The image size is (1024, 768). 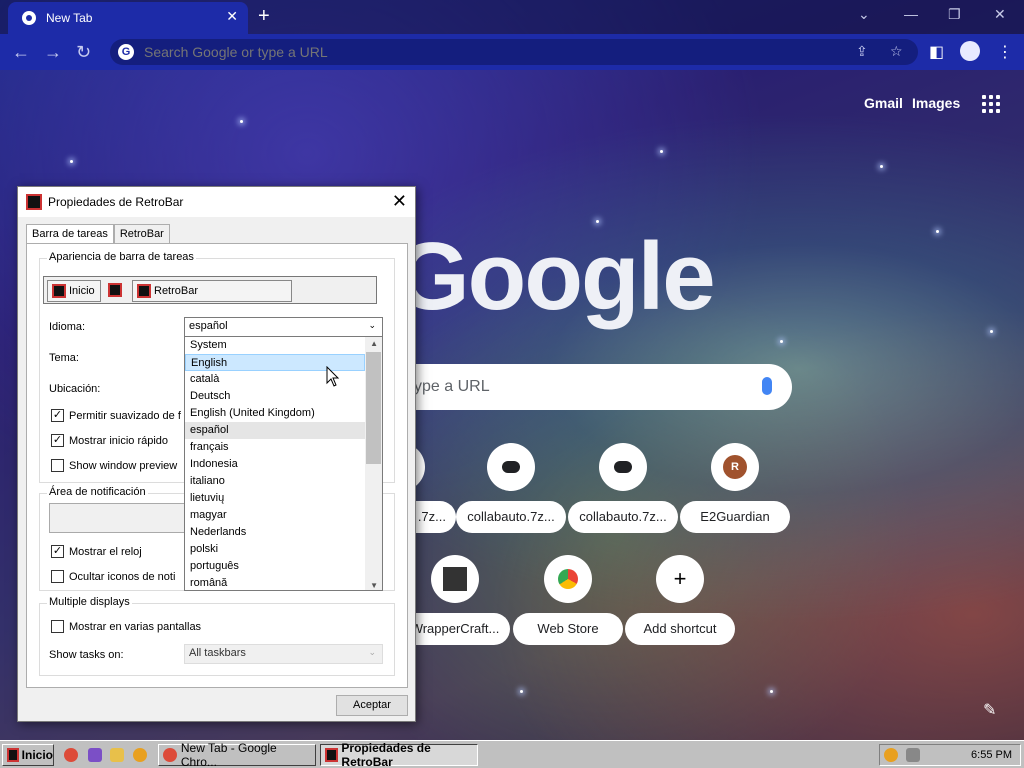 I want to click on bookmark-star-icon: ☆, so click(x=896, y=51).